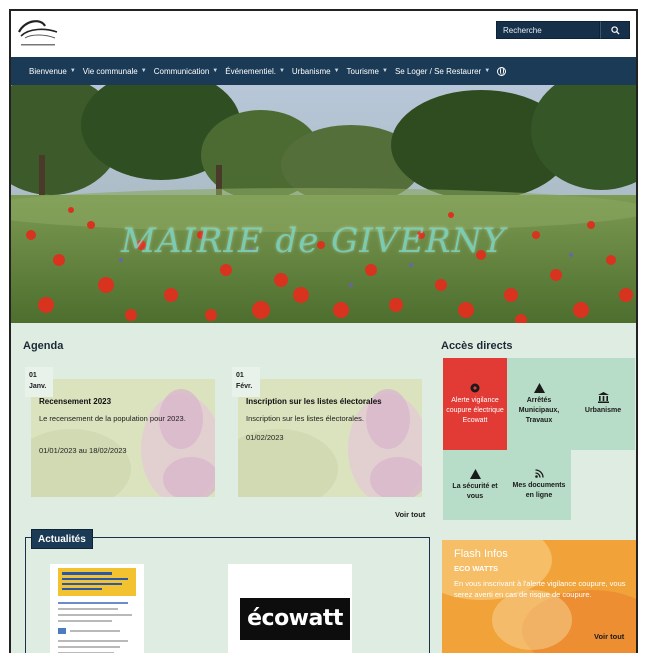 Image resolution: width=646 pixels, height=653 pixels. I want to click on giverny-logo, so click(38, 33).